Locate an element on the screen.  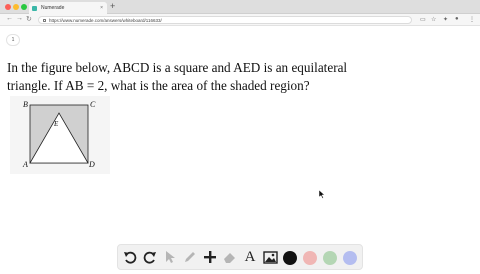
maximize-window-button is located at coordinates (24, 7).